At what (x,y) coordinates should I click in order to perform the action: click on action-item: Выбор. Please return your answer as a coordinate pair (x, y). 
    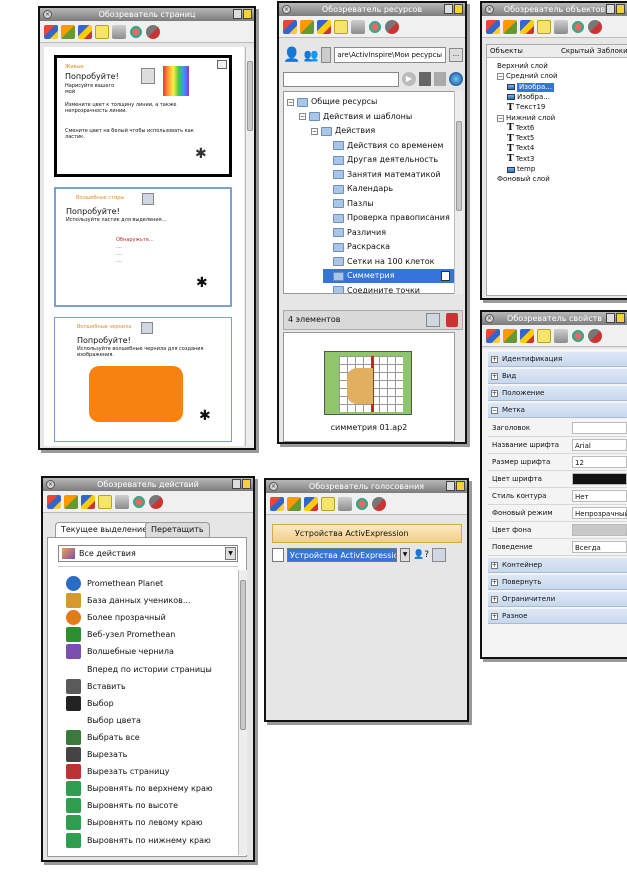
    Looking at the image, I should click on (90, 703).